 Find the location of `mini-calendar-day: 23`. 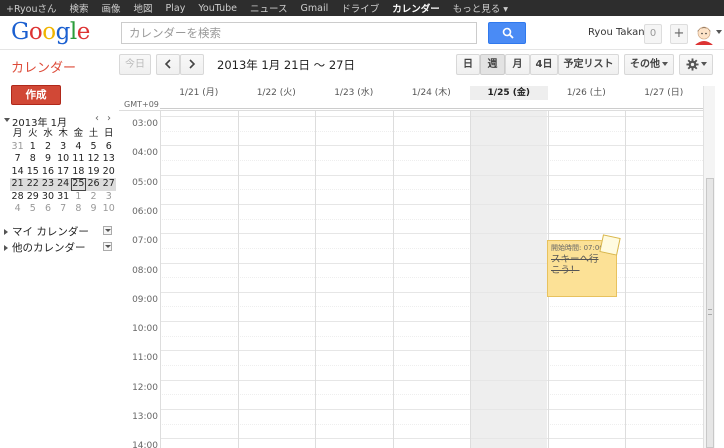

mini-calendar-day: 23 is located at coordinates (47, 184).